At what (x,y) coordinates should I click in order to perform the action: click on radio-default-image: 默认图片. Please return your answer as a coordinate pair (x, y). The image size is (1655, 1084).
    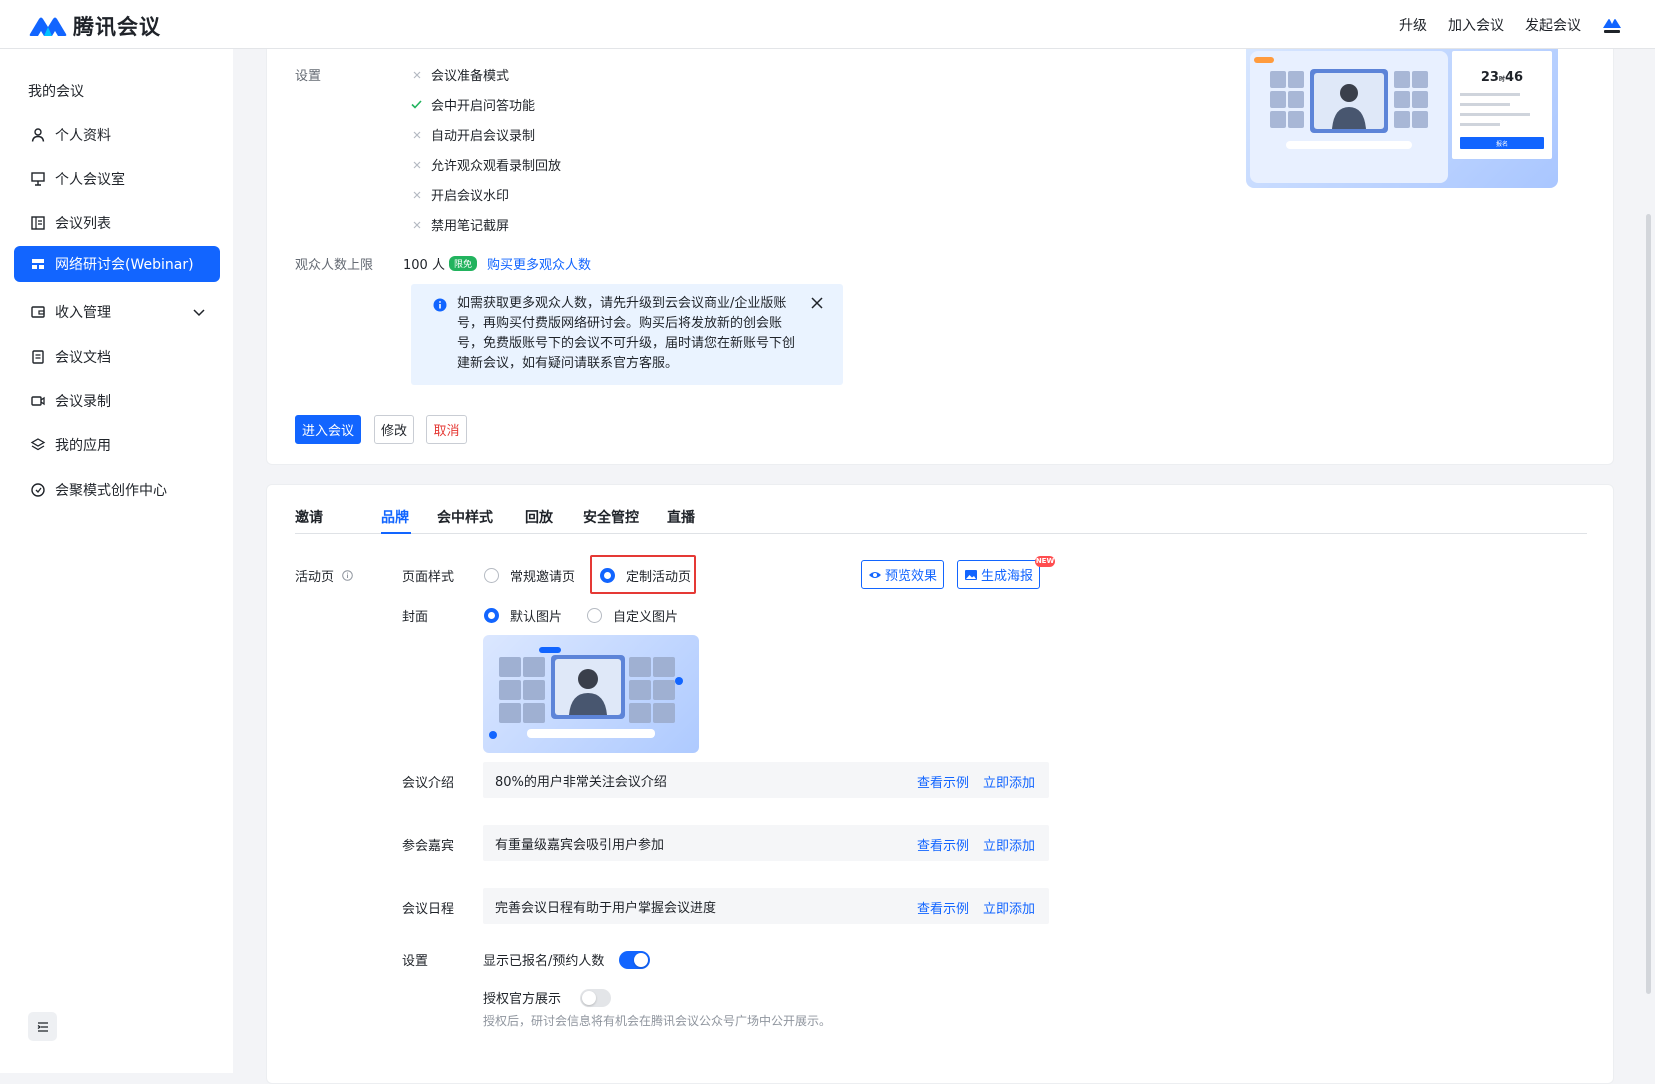
    Looking at the image, I should click on (523, 615).